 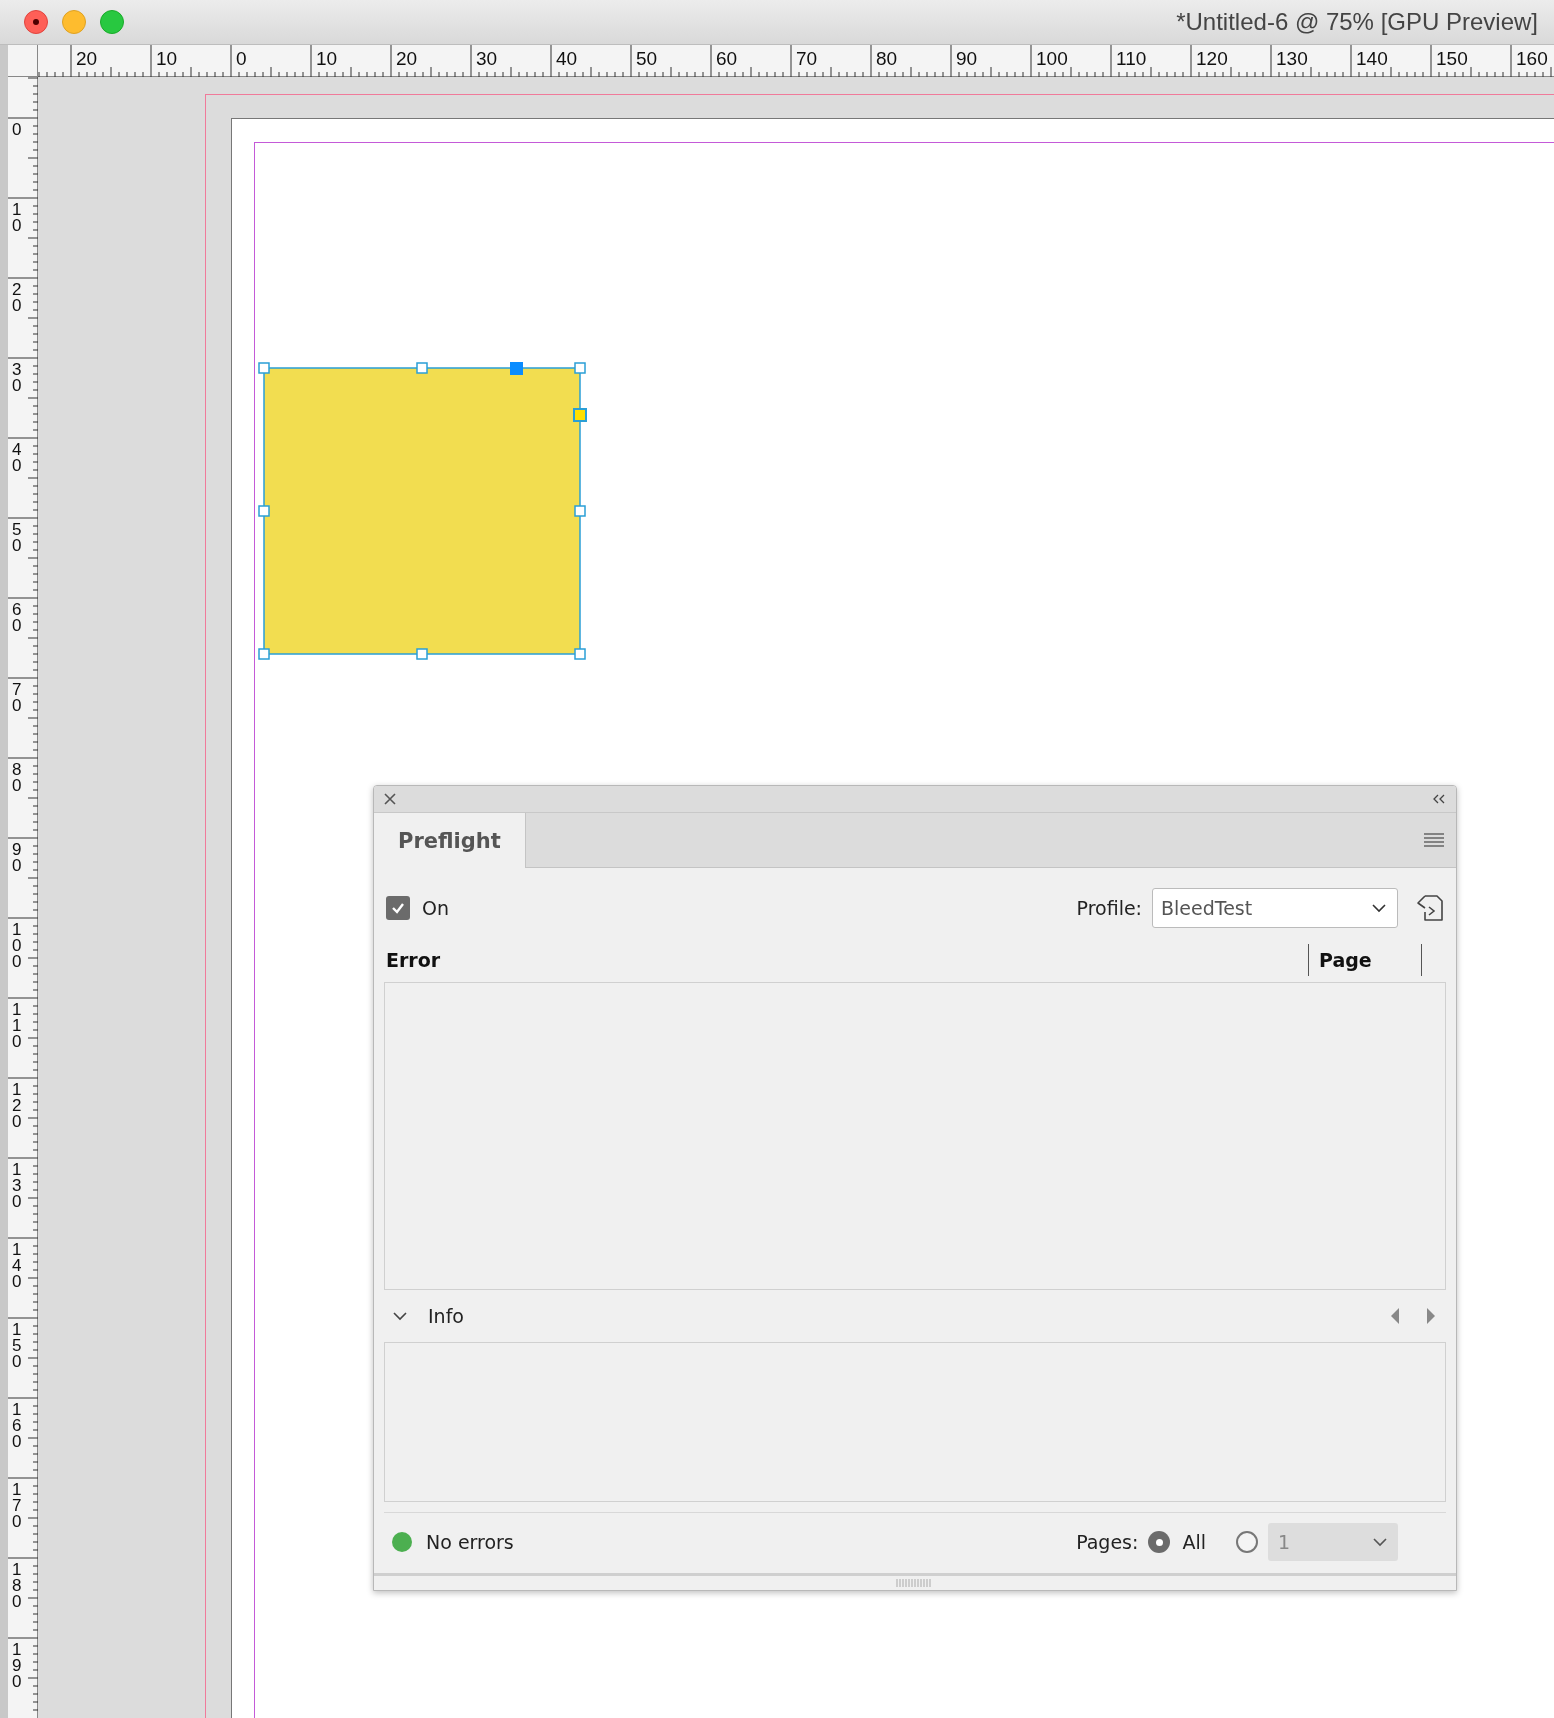 I want to click on all-radio: All, so click(x=1177, y=1542).